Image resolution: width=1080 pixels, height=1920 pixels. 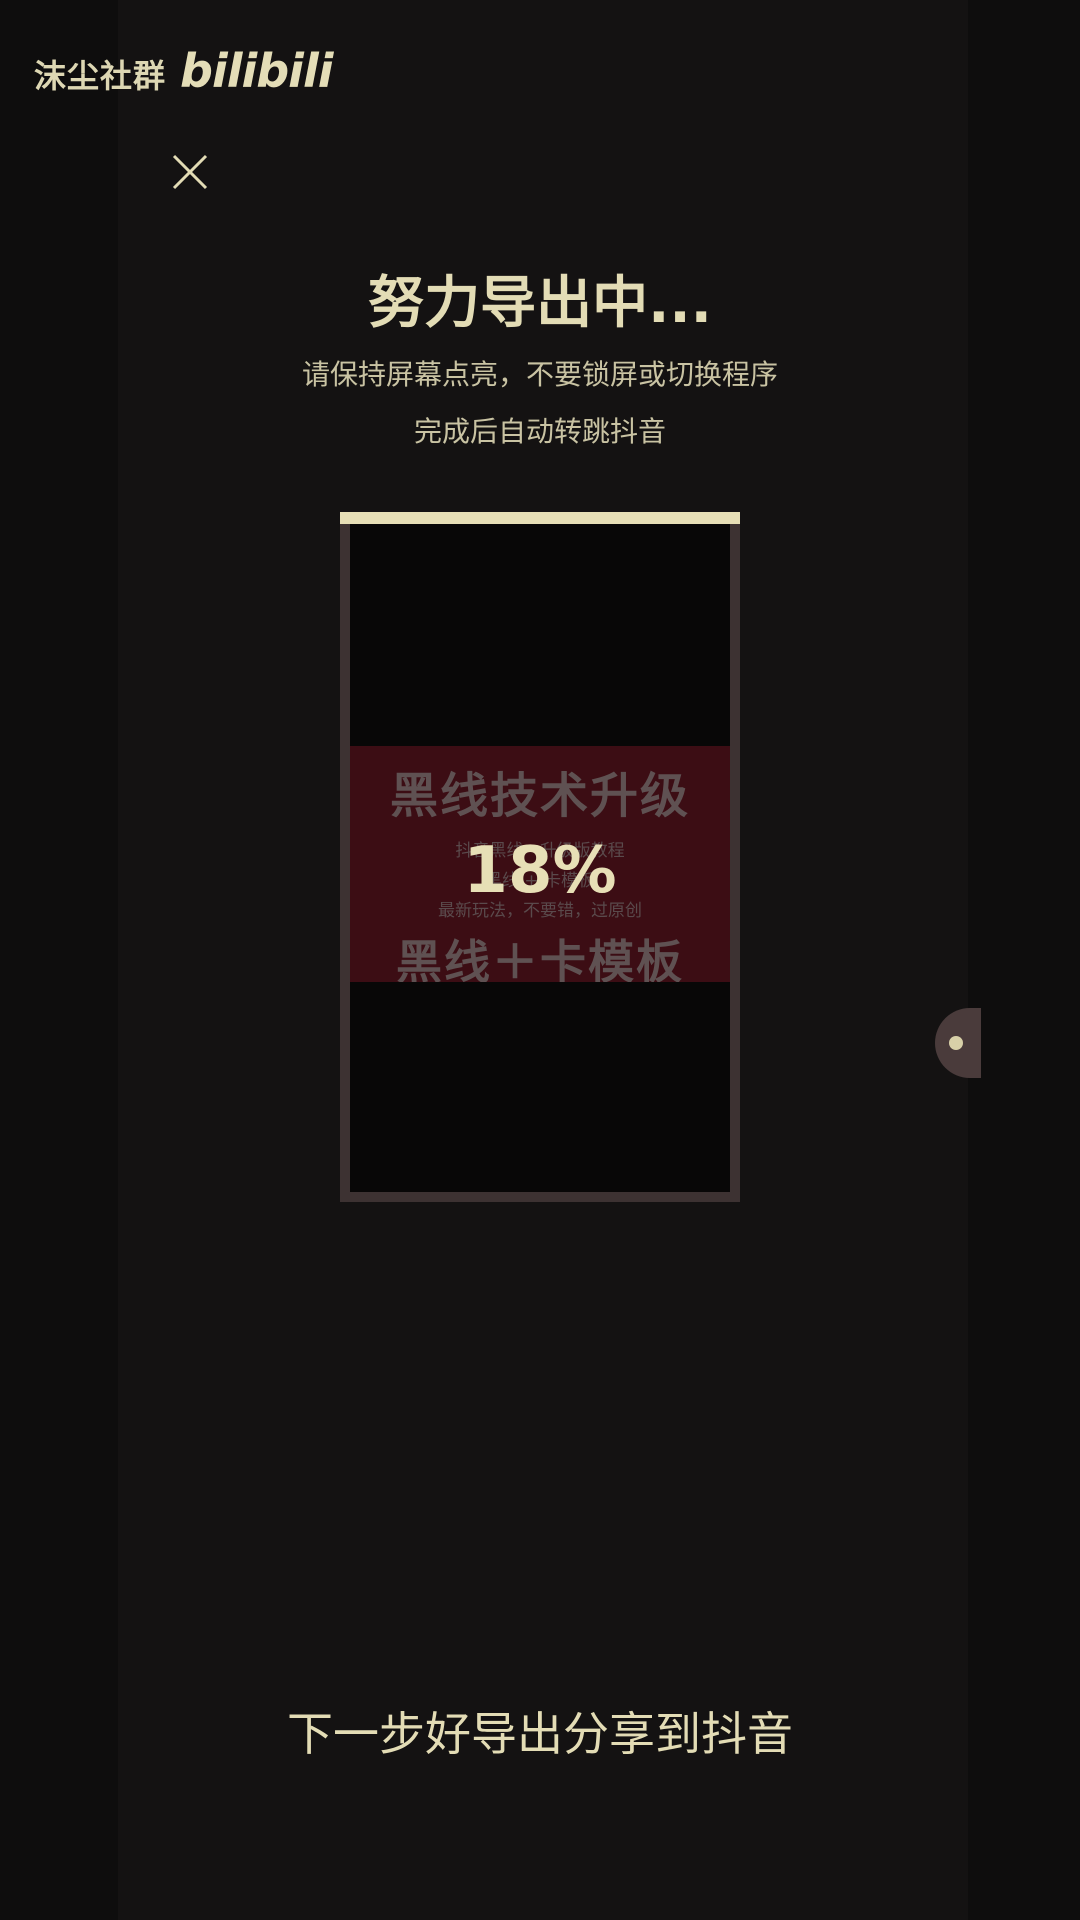 What do you see at coordinates (956, 1043) in the screenshot?
I see `handle-dot-icon` at bounding box center [956, 1043].